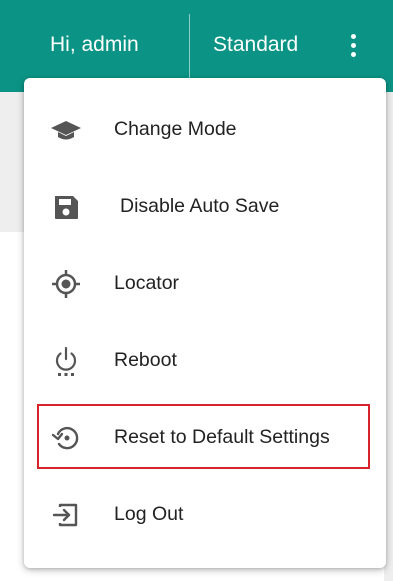  What do you see at coordinates (255, 45) in the screenshot?
I see `mode-indicator: Standard` at bounding box center [255, 45].